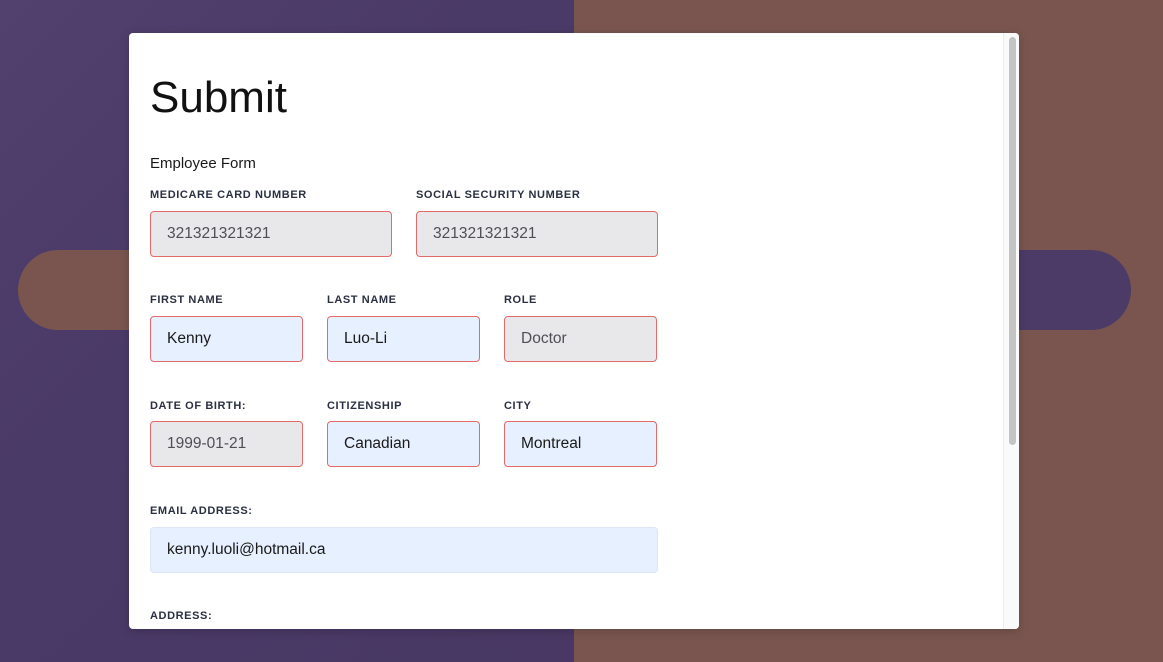 This screenshot has width=1163, height=662. What do you see at coordinates (518, 406) in the screenshot?
I see `city-label: CITY` at bounding box center [518, 406].